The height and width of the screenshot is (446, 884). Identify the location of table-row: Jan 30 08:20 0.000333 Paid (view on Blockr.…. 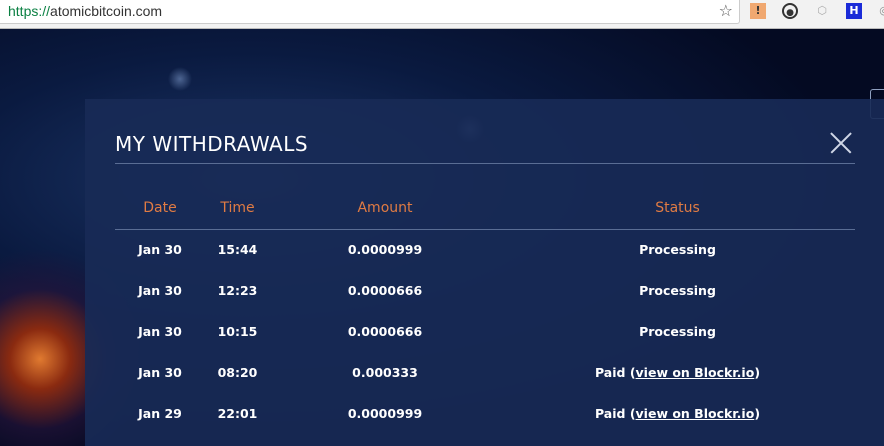
(485, 372).